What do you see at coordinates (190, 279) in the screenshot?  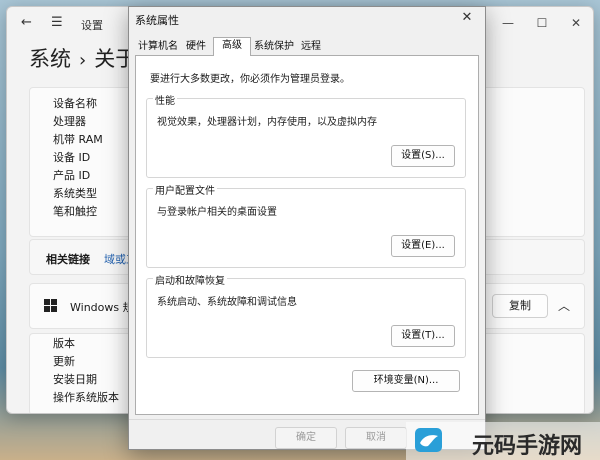 I see `startup-recovery-title: 启动和故障恢复` at bounding box center [190, 279].